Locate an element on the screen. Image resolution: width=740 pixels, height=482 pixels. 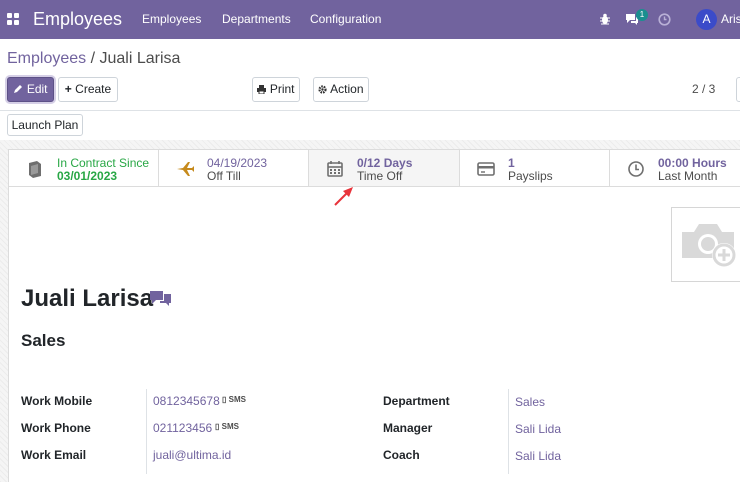
coach-label: Coach is located at coordinates (401, 455).